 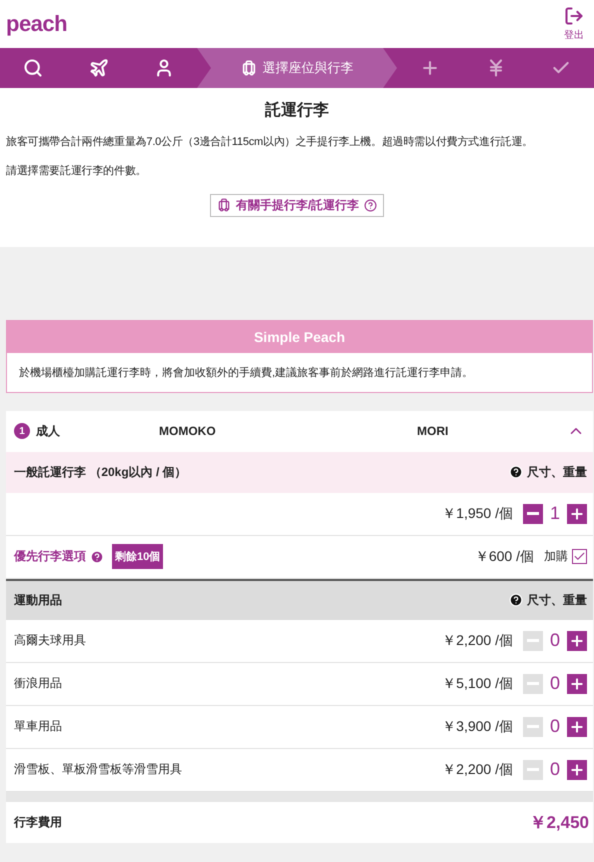 What do you see at coordinates (138, 557) in the screenshot?
I see `remaining-badge: 剩餘10個` at bounding box center [138, 557].